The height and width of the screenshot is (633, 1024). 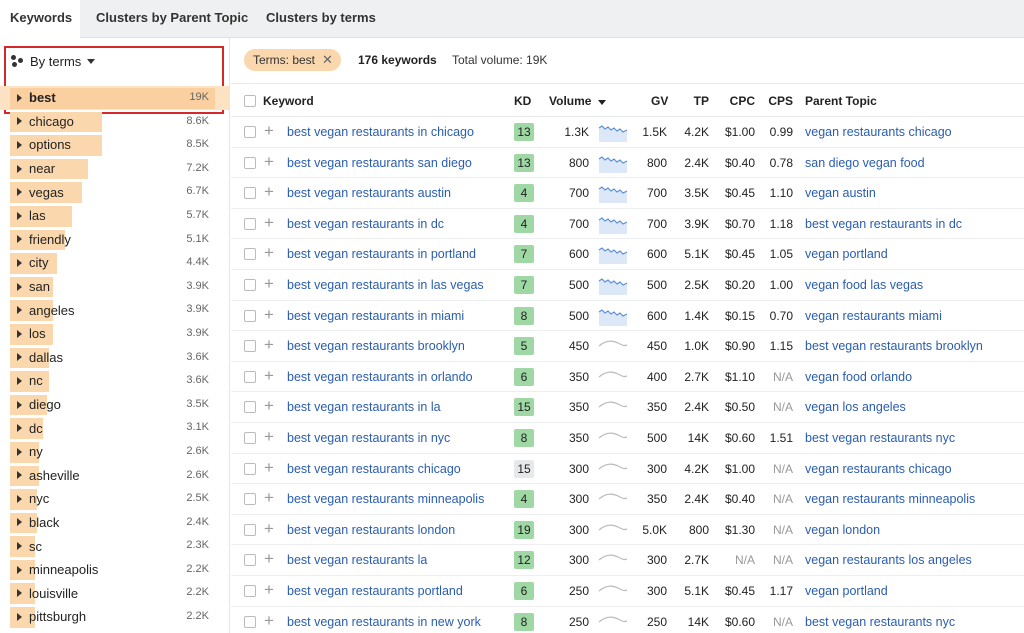 I want to click on header-cps: CPS, so click(x=780, y=101).